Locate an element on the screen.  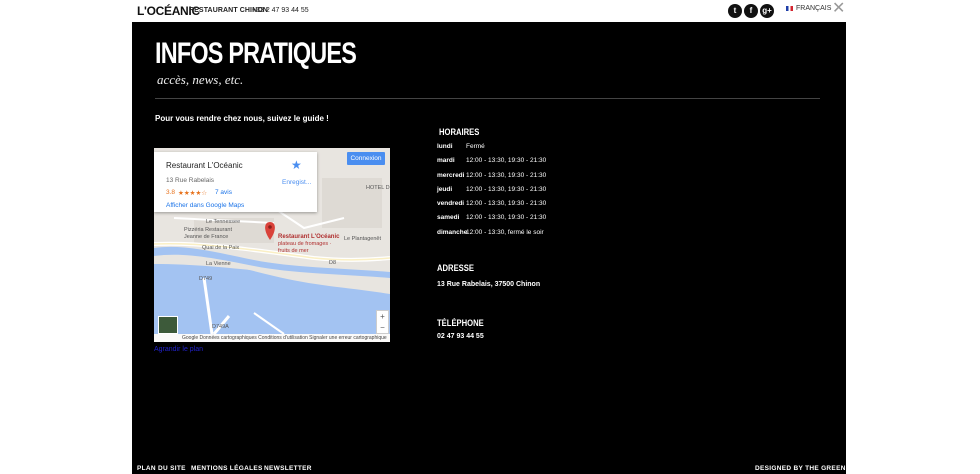
footer-sitemap-link: PLAN DU SITE is located at coordinates (161, 468).